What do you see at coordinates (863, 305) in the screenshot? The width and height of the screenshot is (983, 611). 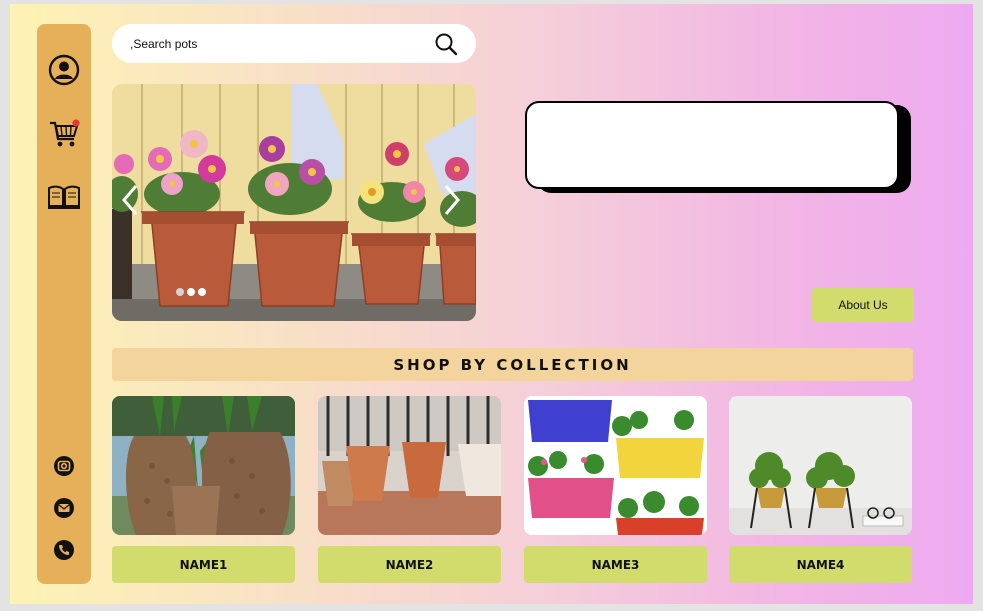 I see `about-us-button: About Us` at bounding box center [863, 305].